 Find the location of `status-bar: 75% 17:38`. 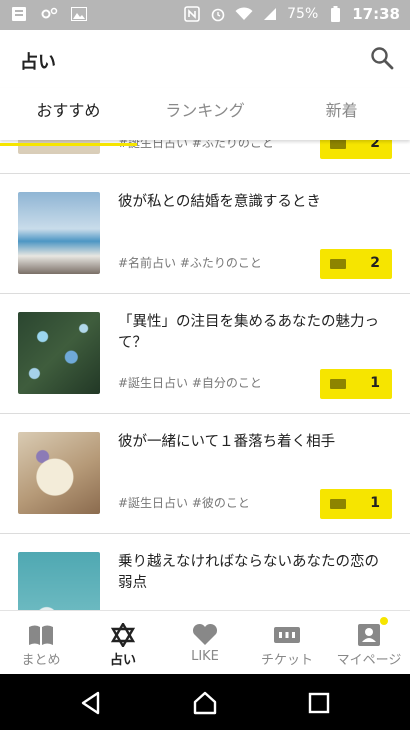

status-bar: 75% 17:38 is located at coordinates (205, 15).